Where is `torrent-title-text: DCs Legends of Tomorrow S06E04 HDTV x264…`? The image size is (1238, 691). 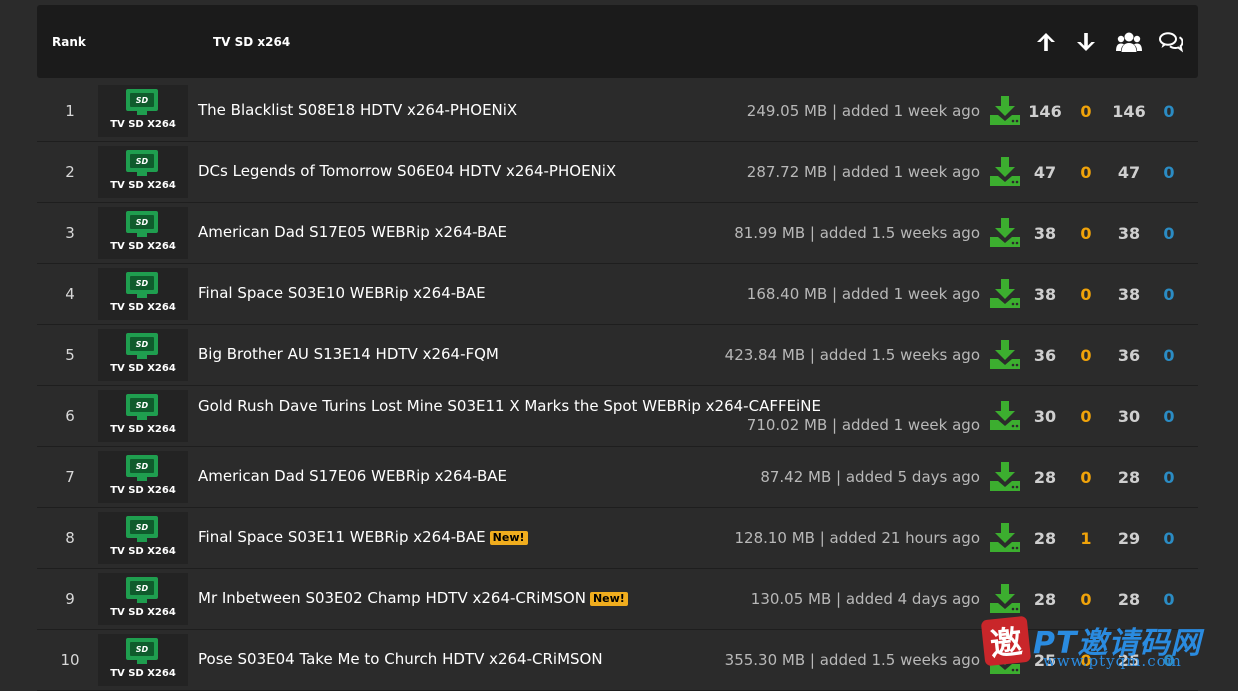
torrent-title-text: DCs Legends of Tomorrow S06E04 HDTV x264… is located at coordinates (407, 171).